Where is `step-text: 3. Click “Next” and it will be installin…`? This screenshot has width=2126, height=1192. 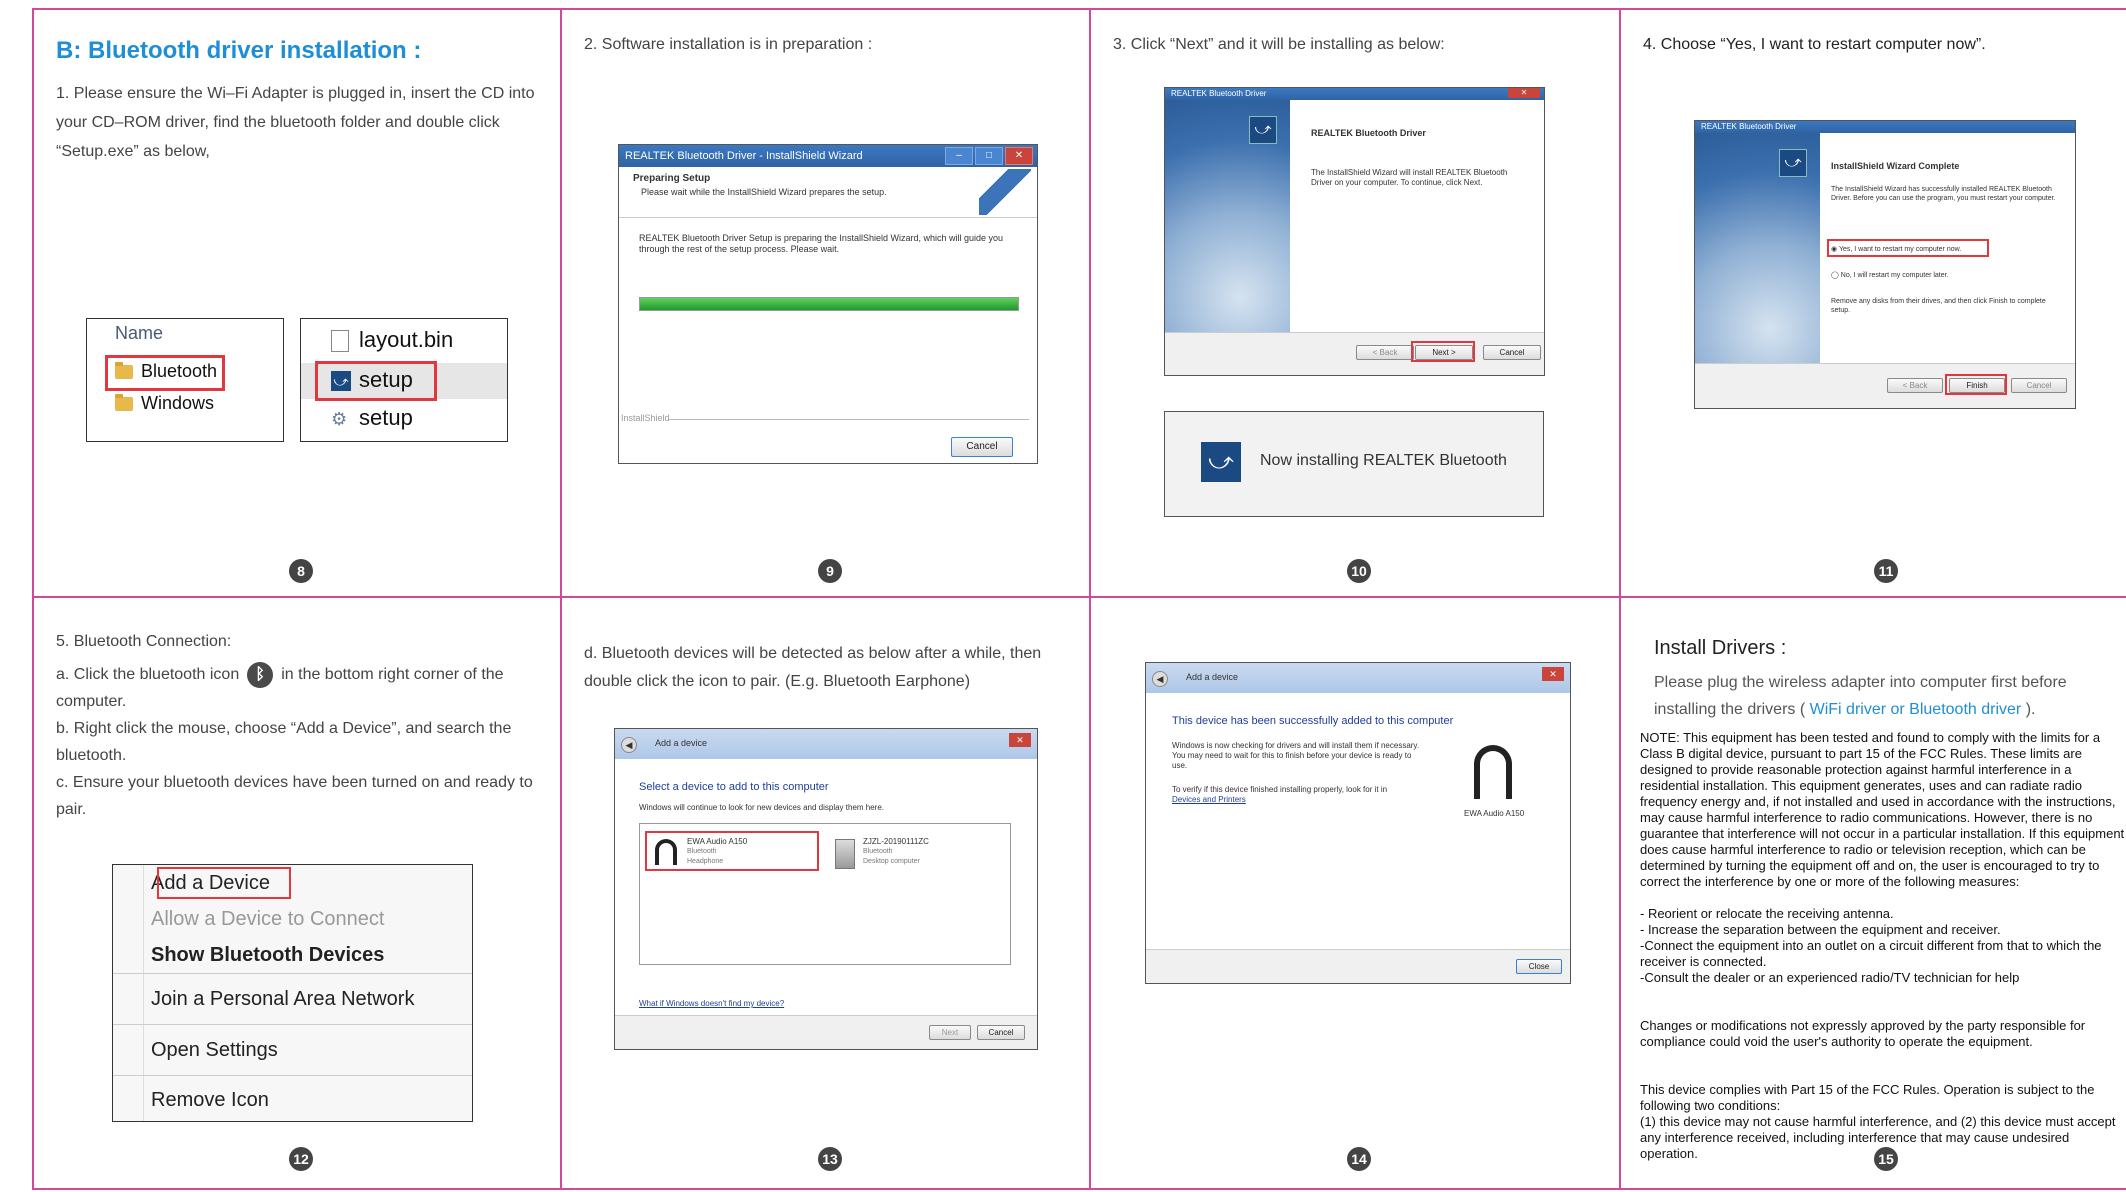
step-text: 3. Click “Next” and it will be installin… is located at coordinates (1279, 44).